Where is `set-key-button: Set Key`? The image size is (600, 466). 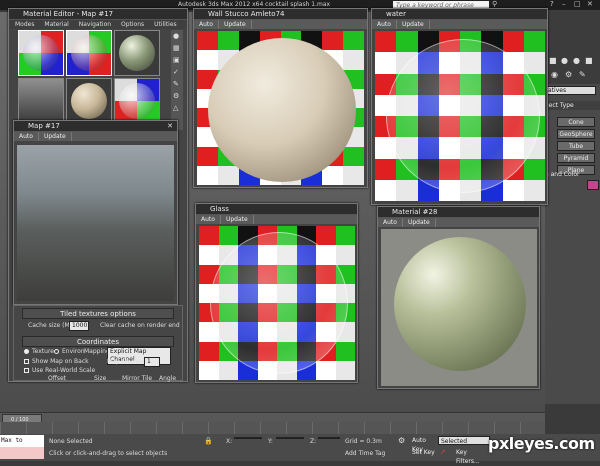 set-key-button: Set Key is located at coordinates (424, 452).